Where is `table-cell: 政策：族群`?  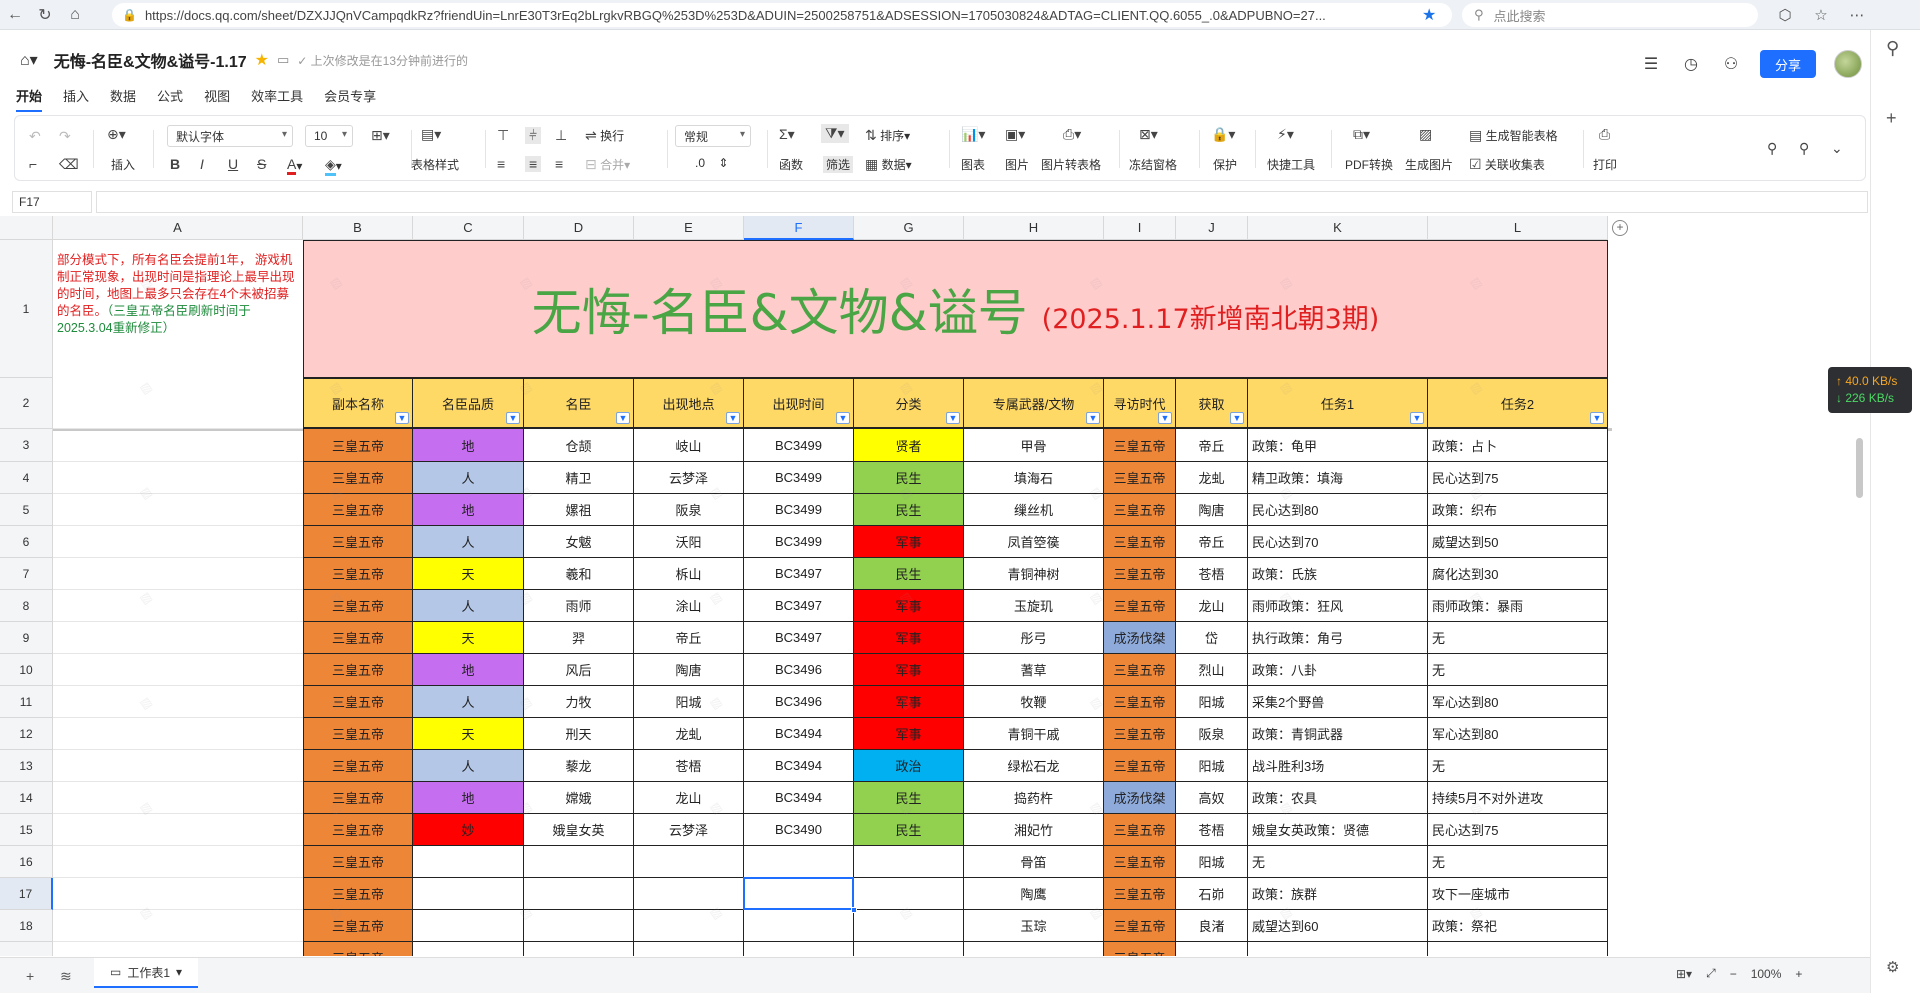
table-cell: 政策：族群 is located at coordinates (1338, 894).